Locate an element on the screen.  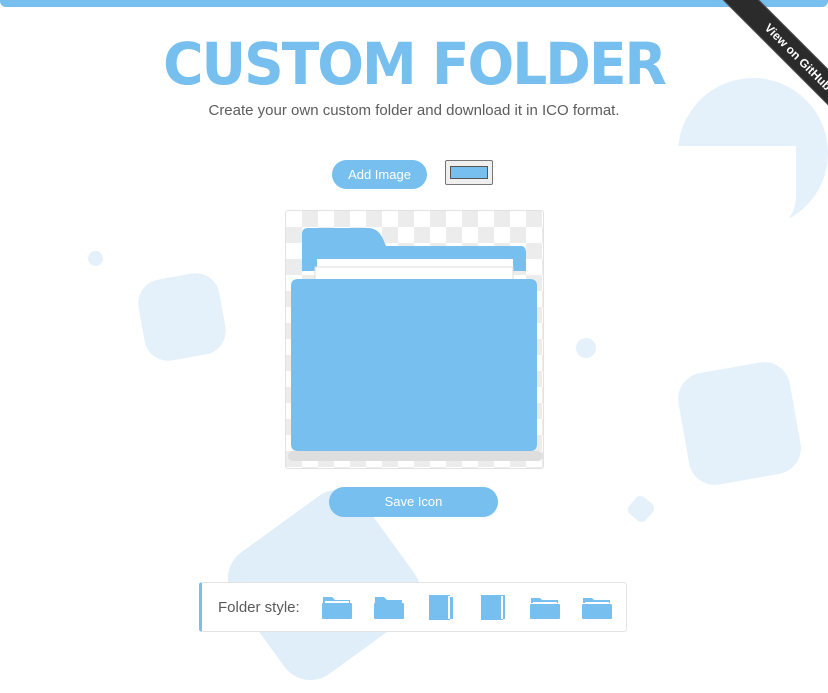
folder-style-4-icon is located at coordinates (493, 607).